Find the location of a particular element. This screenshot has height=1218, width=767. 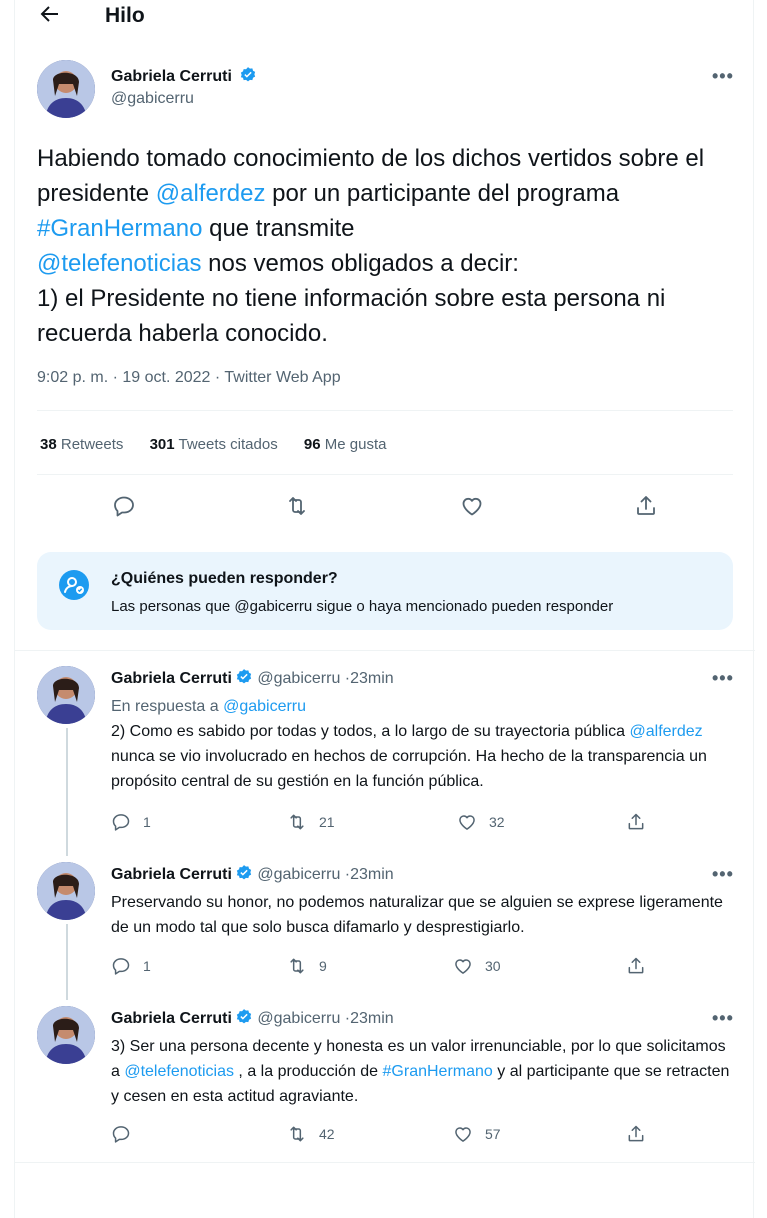

reply-button is located at coordinates (127, 1134).